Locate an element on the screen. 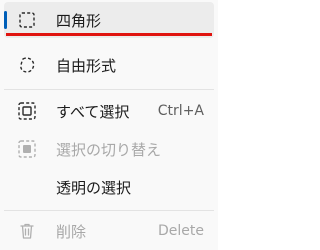 The image size is (320, 250). menu-item-delete: 削除 Delete is located at coordinates (109, 231).